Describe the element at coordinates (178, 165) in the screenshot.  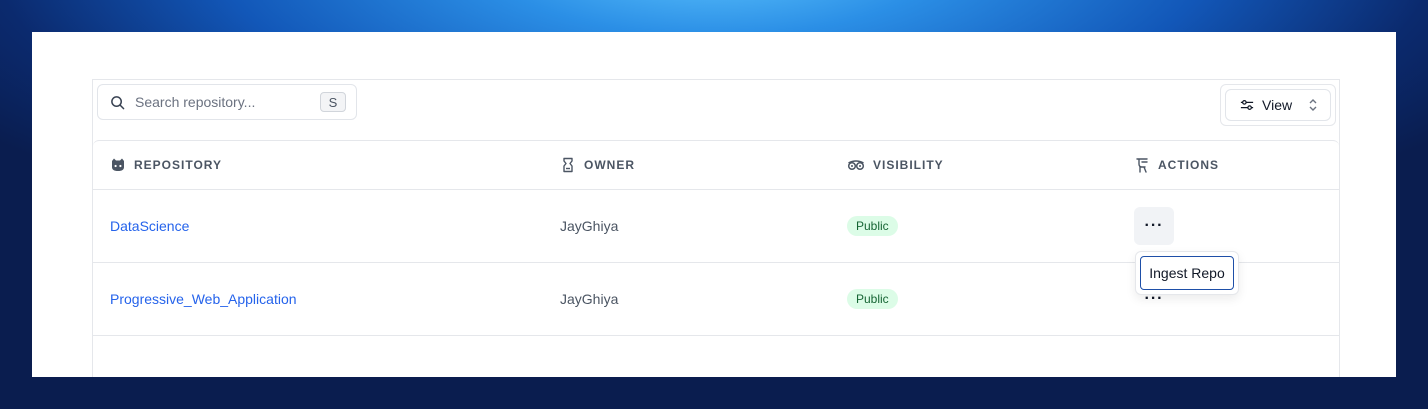
I see `column-header-label: REPOSITORY` at that location.